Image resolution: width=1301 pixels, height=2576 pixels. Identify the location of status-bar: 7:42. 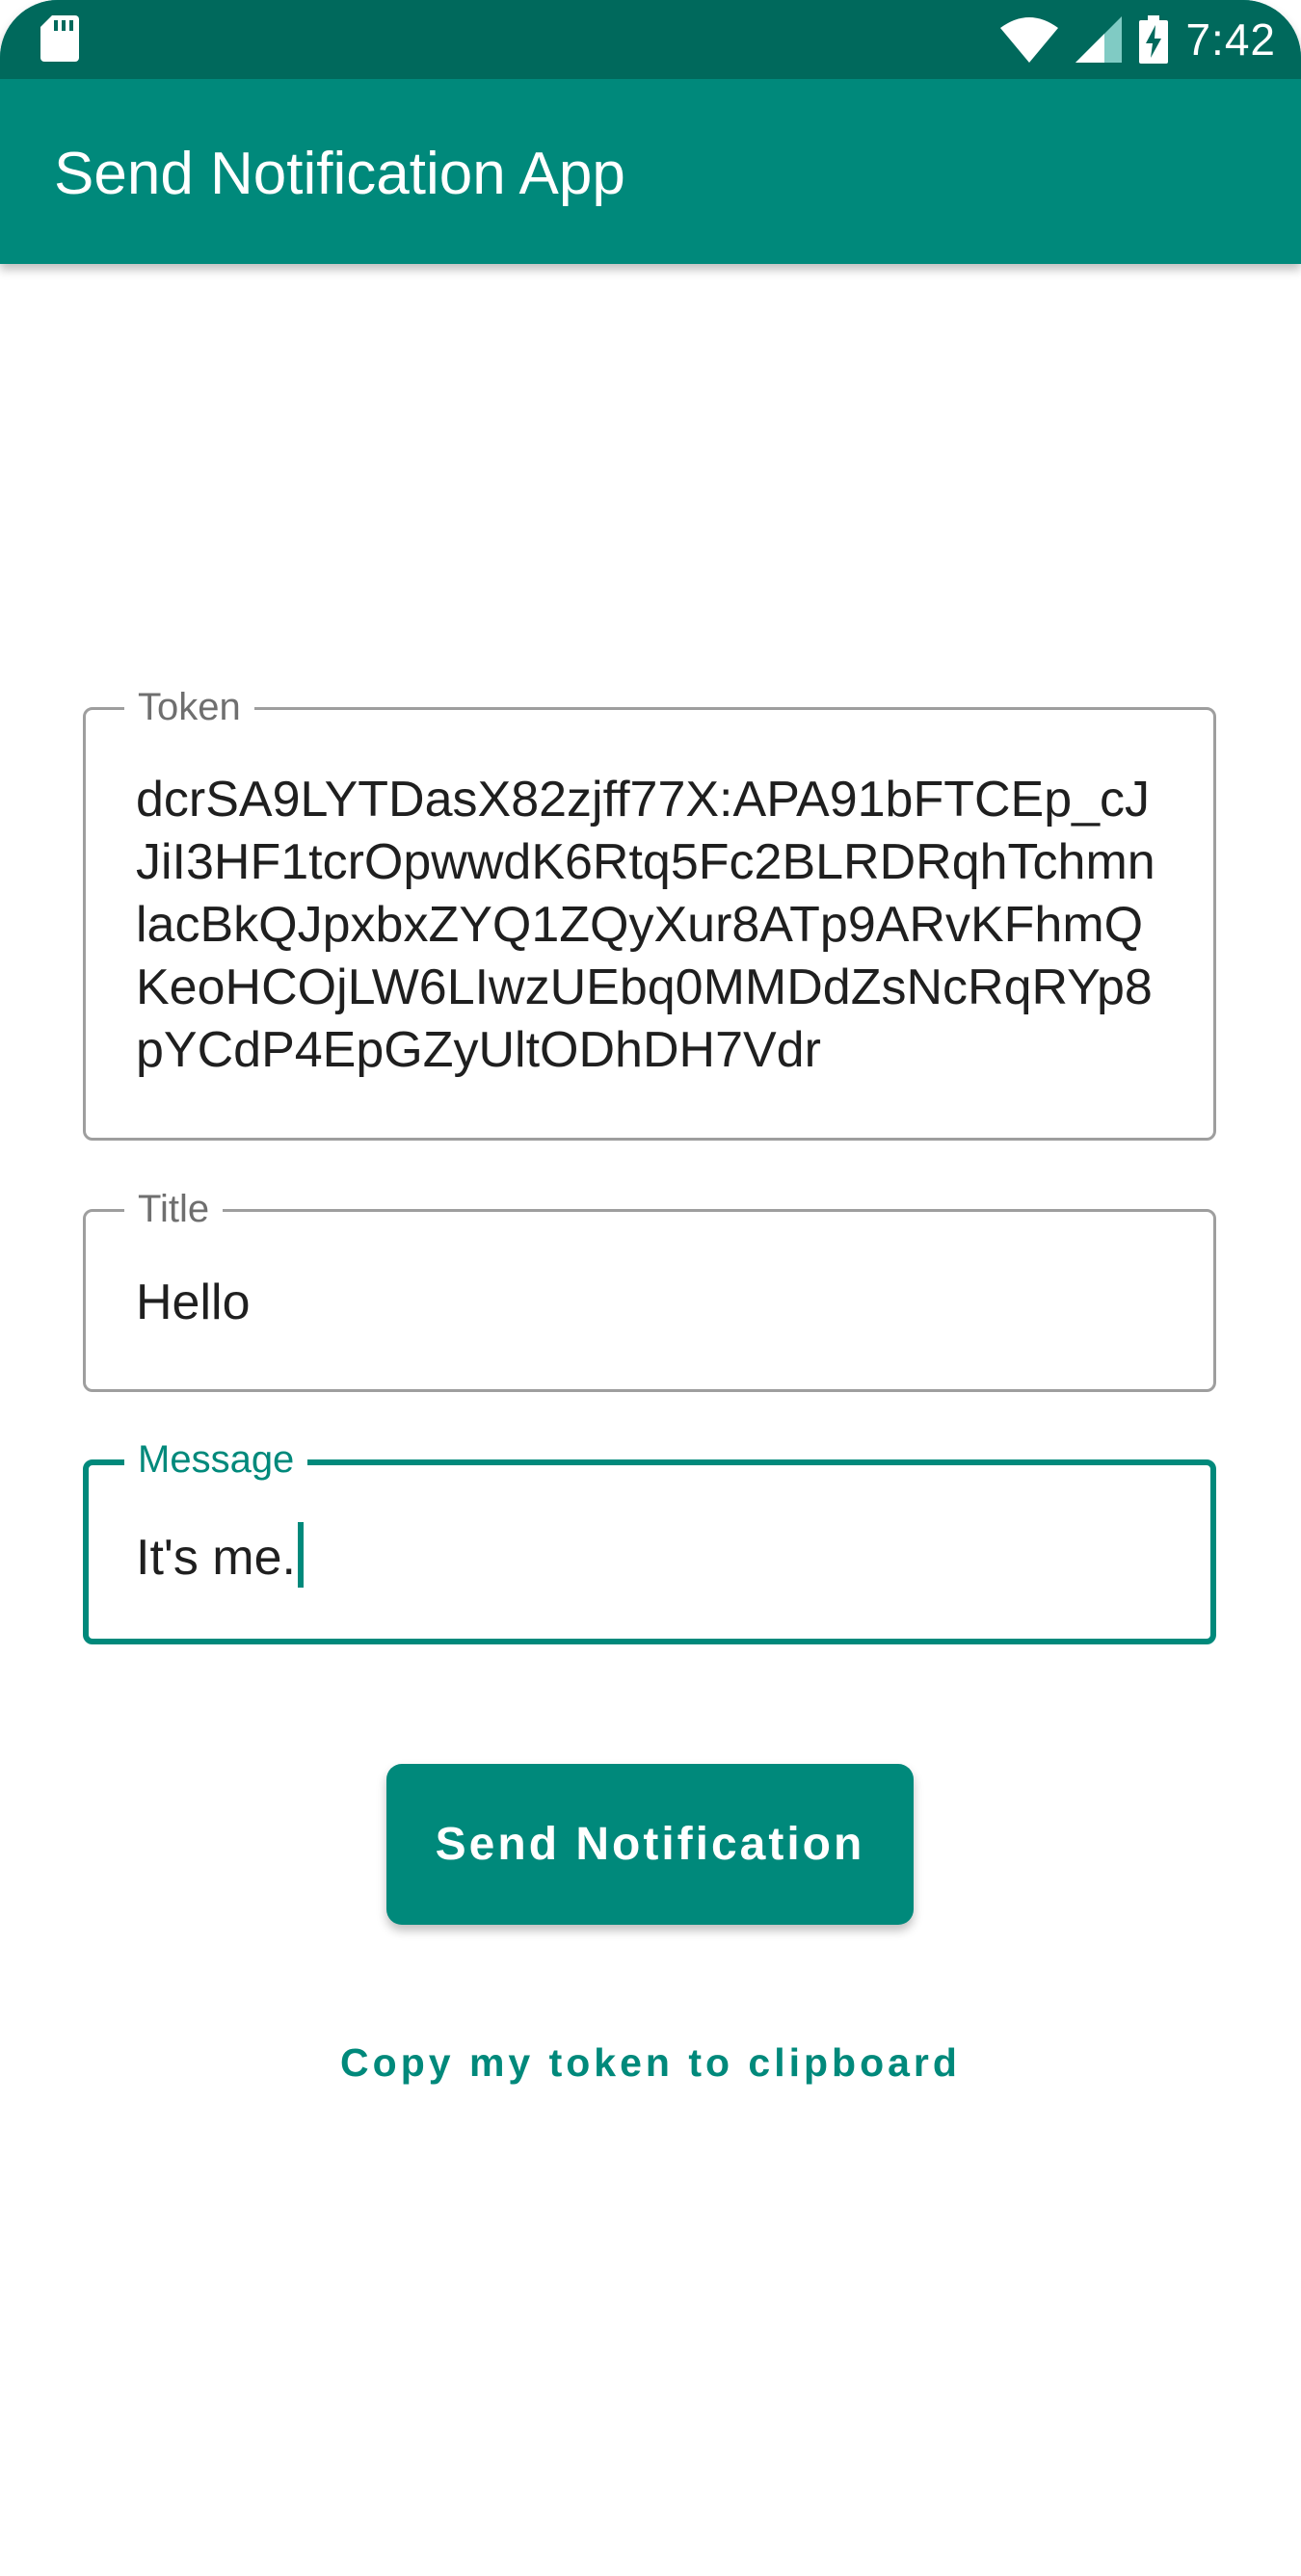
(650, 40).